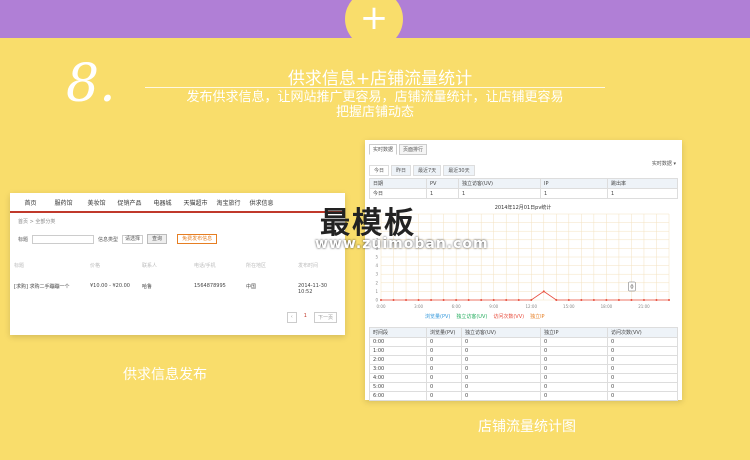 The width and height of the screenshot is (750, 460). Describe the element at coordinates (379, 170) in the screenshot. I see `tab-today: 今日` at that location.